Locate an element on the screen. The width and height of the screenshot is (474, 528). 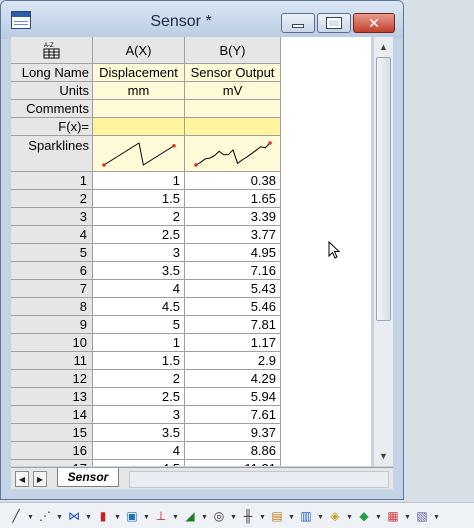
image-plot-icon: ▣ is located at coordinates (132, 516).